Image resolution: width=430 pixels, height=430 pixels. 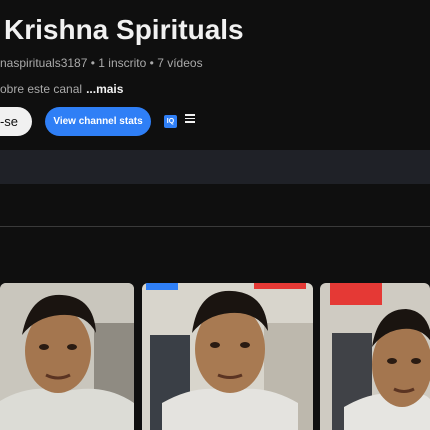 What do you see at coordinates (180, 63) in the screenshot?
I see `video-count: 7 vídeos` at bounding box center [180, 63].